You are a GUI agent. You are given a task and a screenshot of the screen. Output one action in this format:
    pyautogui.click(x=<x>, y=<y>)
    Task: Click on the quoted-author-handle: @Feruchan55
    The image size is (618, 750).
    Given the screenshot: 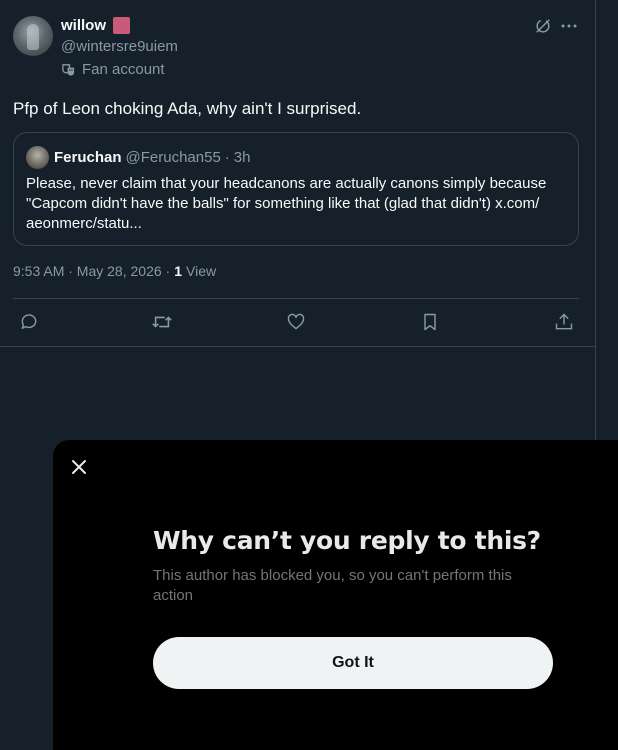 What is the action you would take?
    pyautogui.click(x=173, y=157)
    